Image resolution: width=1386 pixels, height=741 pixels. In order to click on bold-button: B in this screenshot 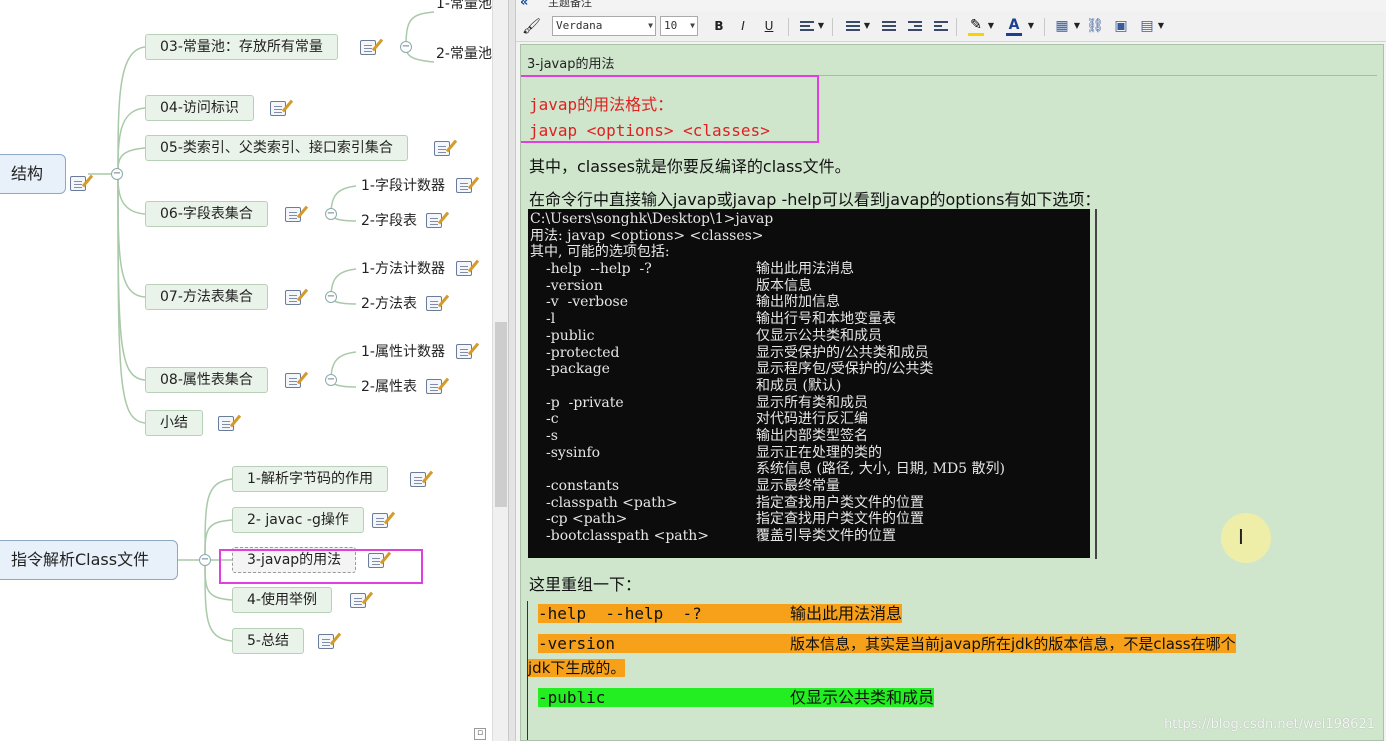, I will do `click(719, 26)`.